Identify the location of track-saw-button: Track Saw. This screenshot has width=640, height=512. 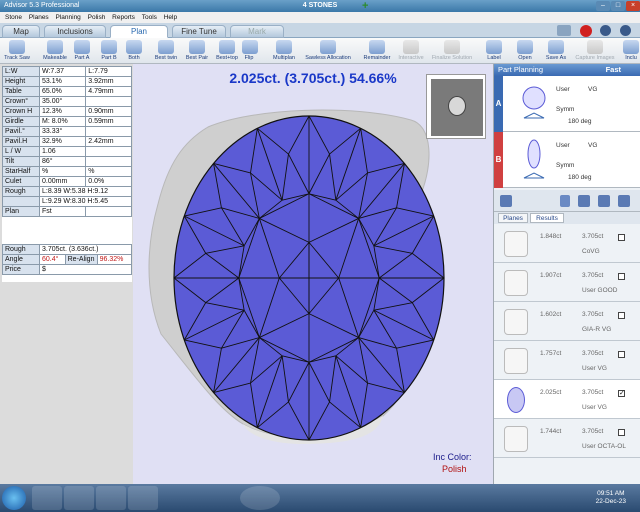
(17, 52).